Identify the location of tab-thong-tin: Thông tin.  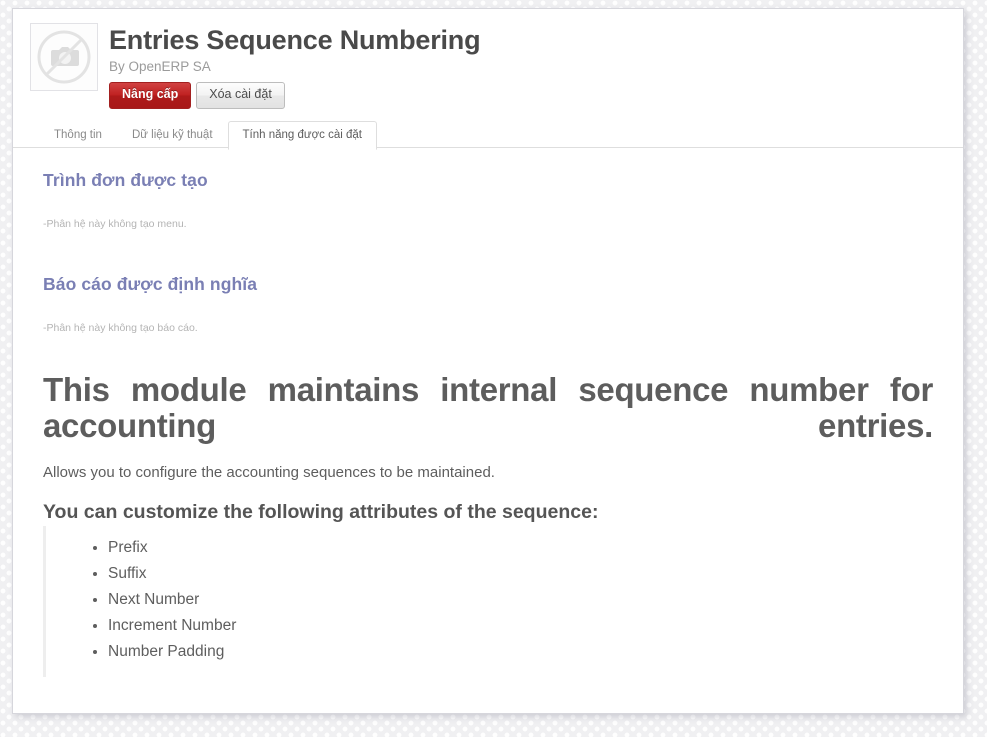
(78, 135).